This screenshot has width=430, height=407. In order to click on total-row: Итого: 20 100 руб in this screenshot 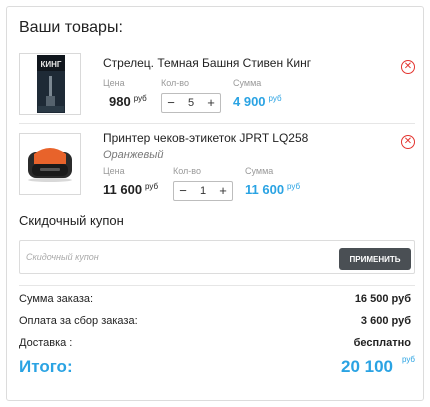, I will do `click(217, 368)`.